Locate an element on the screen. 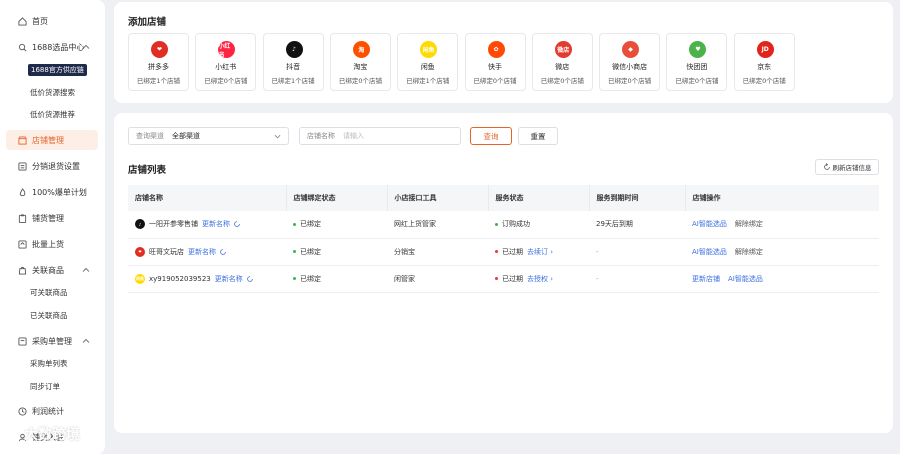  sidebar-item-label: 批量上货 is located at coordinates (48, 244).